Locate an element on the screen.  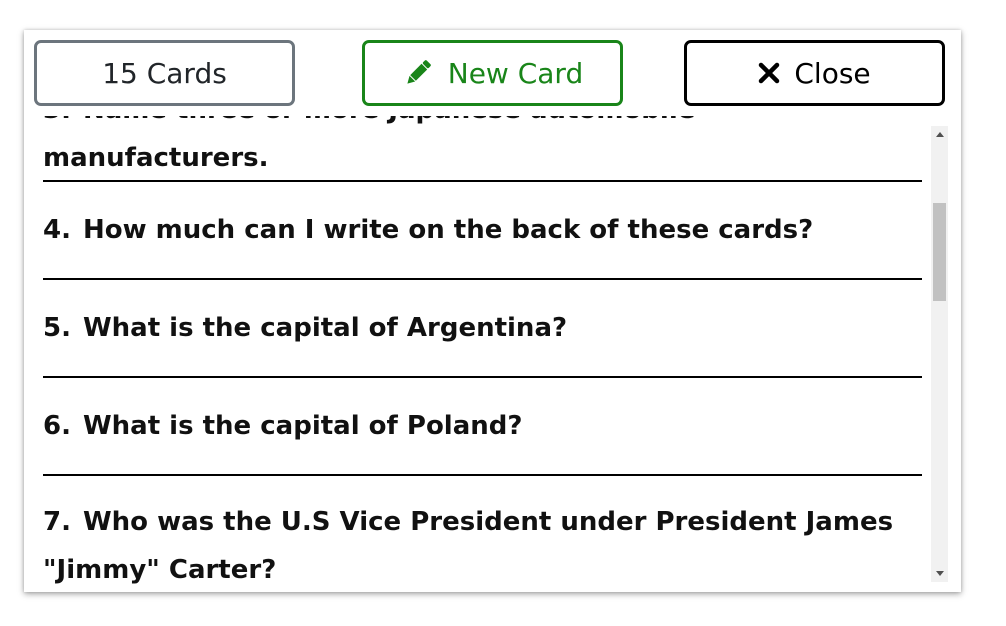
scroll-down-arrow-icon is located at coordinates (939, 573).